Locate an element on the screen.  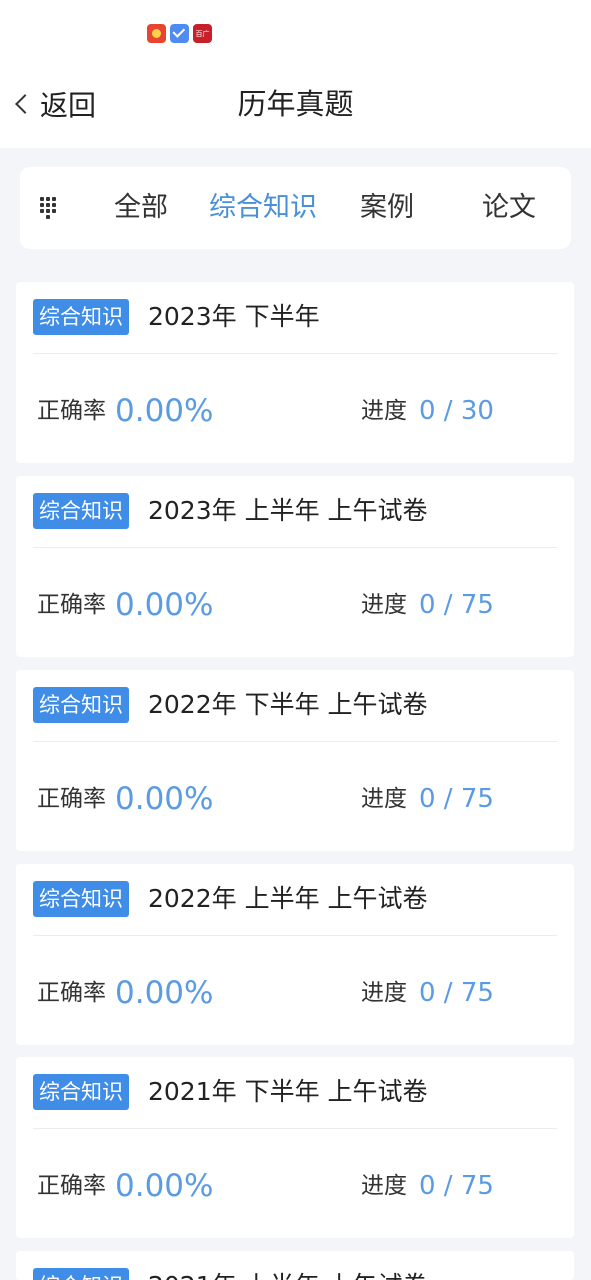
exam-title: 2022年 下半年 上午试卷 is located at coordinates (288, 704).